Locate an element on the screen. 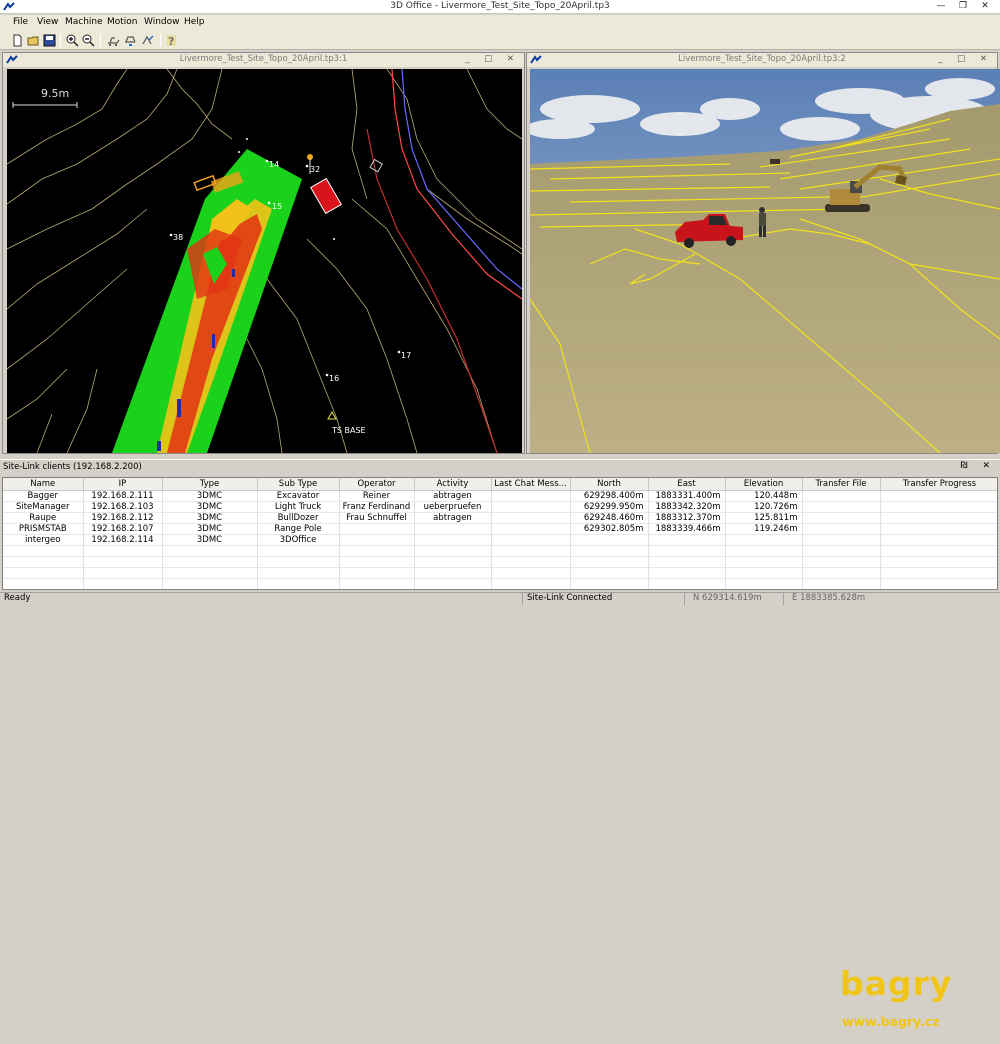 The width and height of the screenshot is (1000, 1044). cell-sub-type: Excavator is located at coordinates (298, 496).